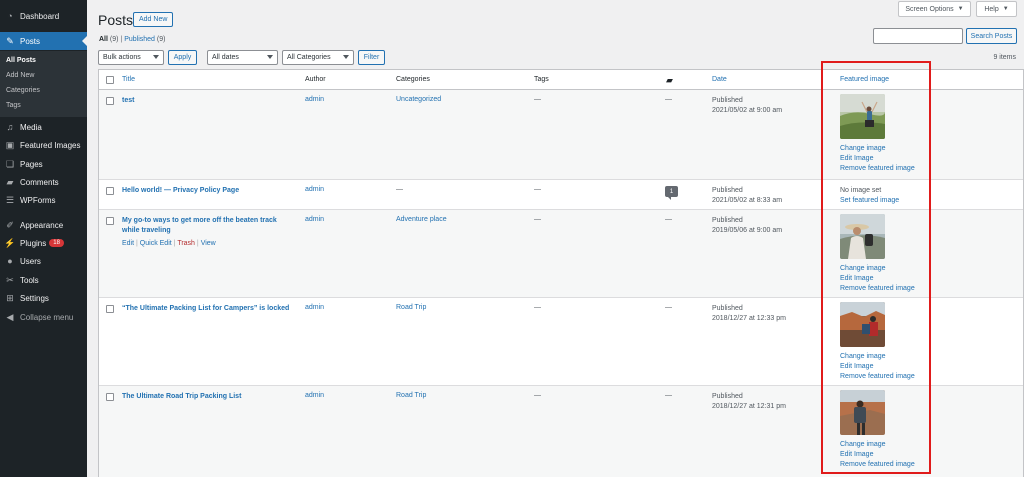  Describe the element at coordinates (747, 110) in the screenshot. I see `post-datetime: 2021/05/02 at 9:00 am` at that location.